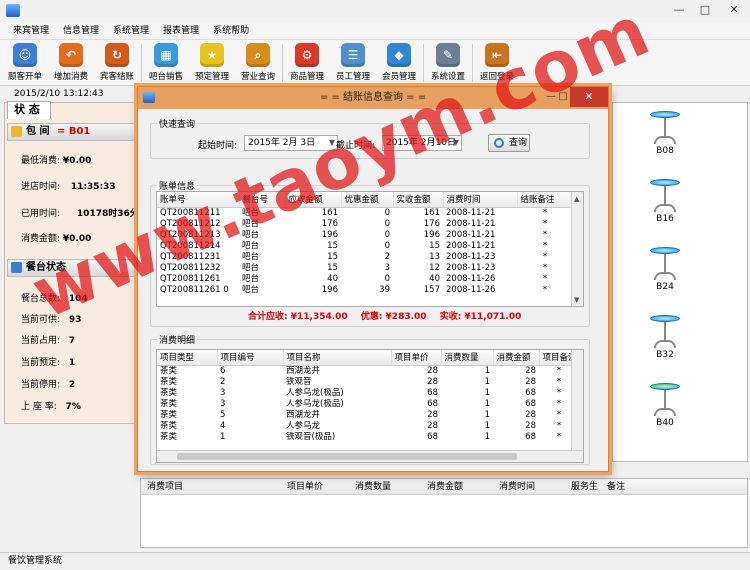 This screenshot has height=570, width=750. Describe the element at coordinates (665, 344) in the screenshot. I see `stool-legs` at that location.